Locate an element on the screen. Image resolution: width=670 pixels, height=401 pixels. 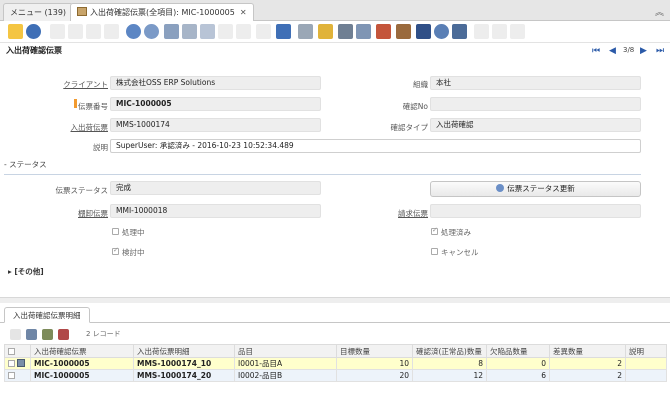
zoom-across-icon is located at coordinates (383, 31).